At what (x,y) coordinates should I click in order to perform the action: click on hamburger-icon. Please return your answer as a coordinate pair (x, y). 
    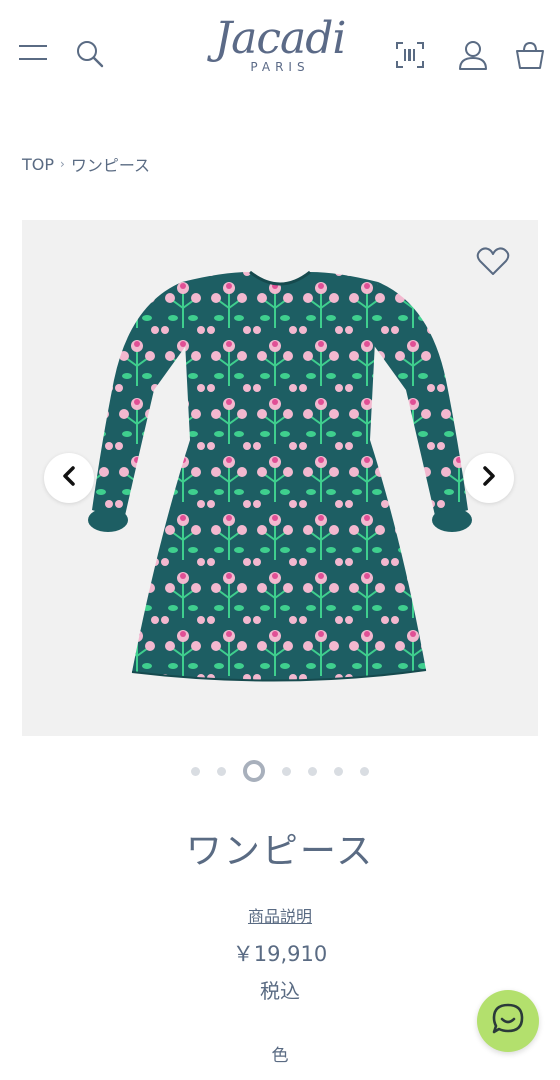
    Looking at the image, I should click on (33, 53).